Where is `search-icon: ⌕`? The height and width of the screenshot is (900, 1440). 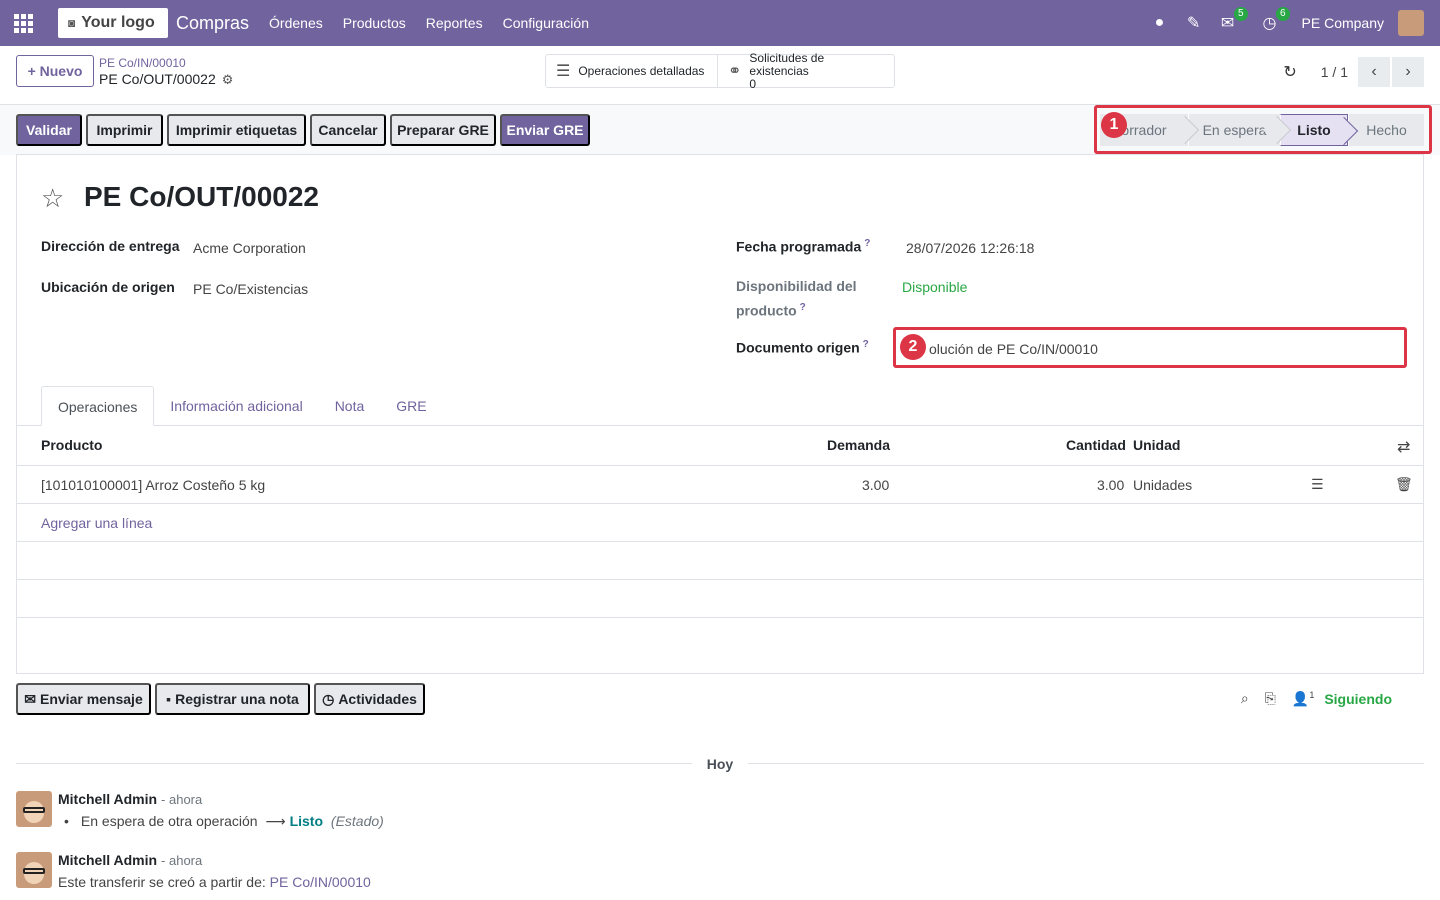 search-icon: ⌕ is located at coordinates (1245, 698).